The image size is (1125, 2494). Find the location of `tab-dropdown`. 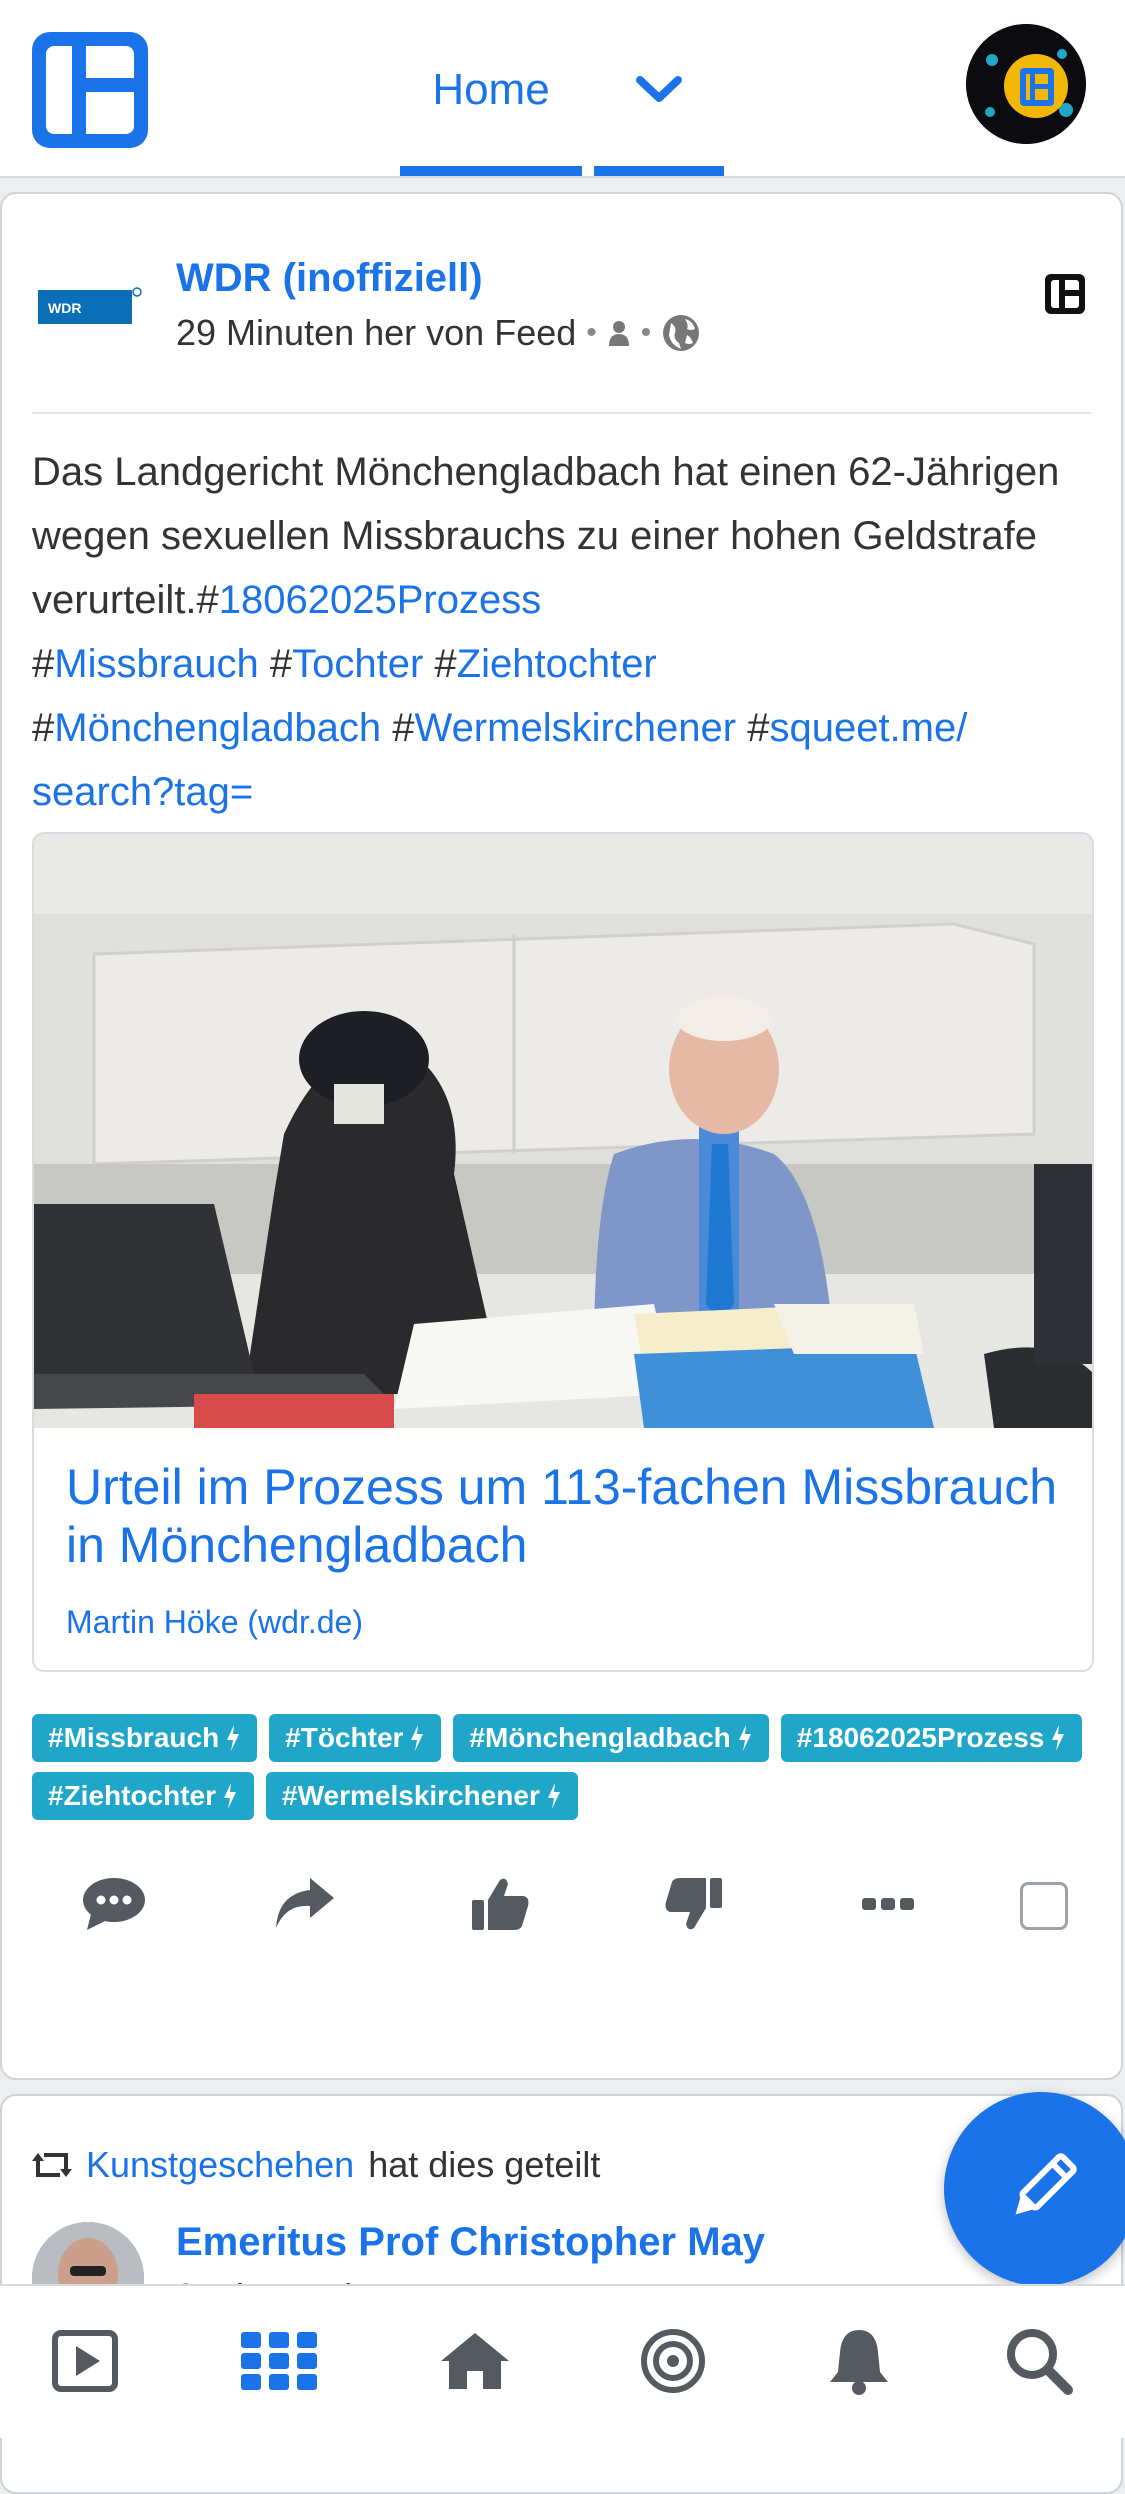

tab-dropdown is located at coordinates (659, 88).